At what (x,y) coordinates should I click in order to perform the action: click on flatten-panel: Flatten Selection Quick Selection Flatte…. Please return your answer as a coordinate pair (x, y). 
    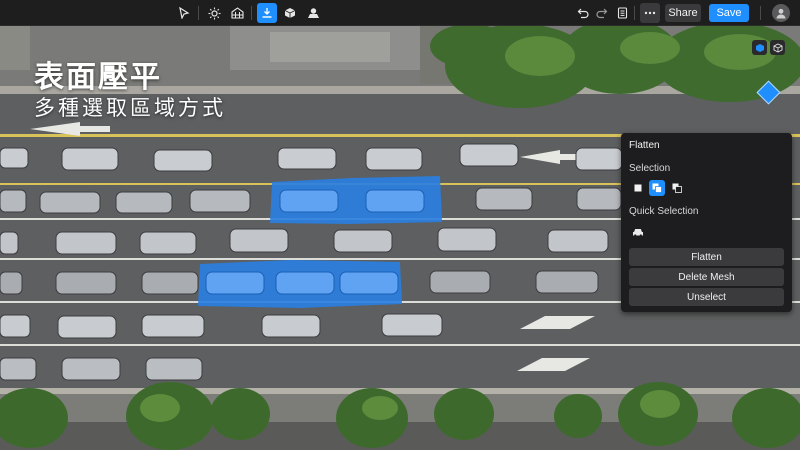
    Looking at the image, I should click on (706, 222).